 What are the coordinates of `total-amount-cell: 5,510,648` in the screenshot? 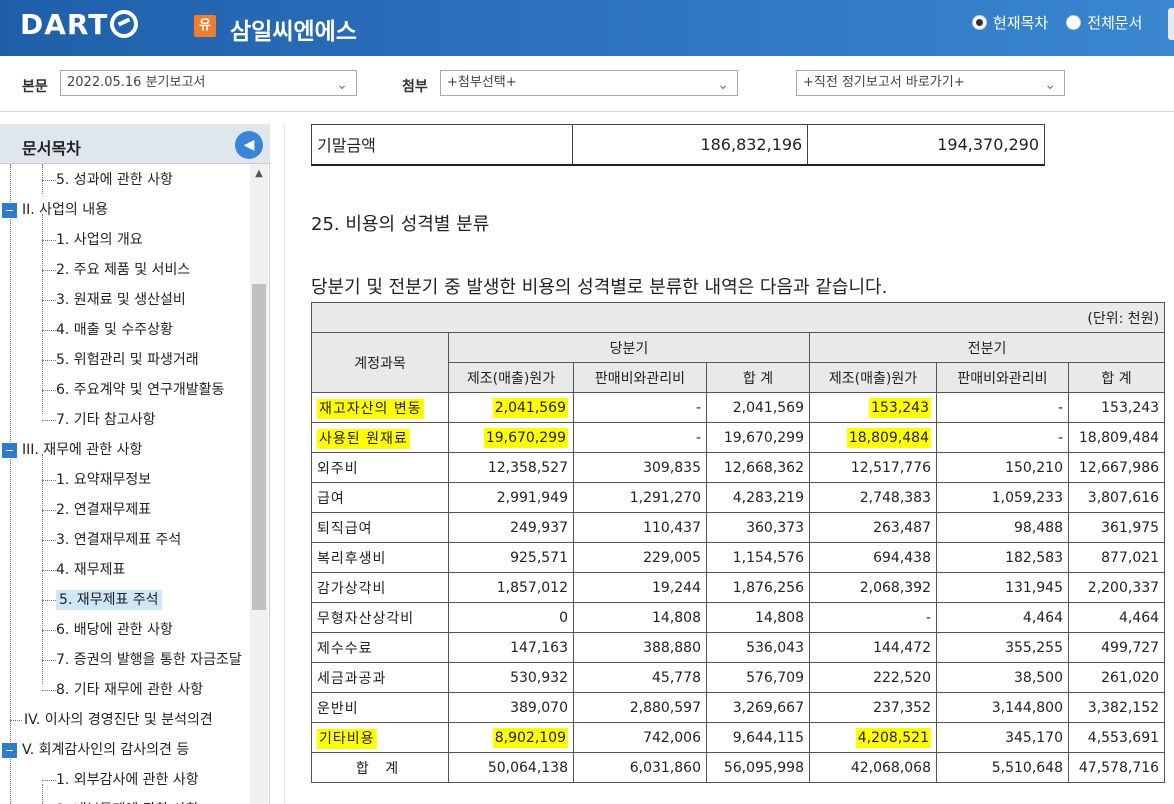 It's located at (1002, 767).